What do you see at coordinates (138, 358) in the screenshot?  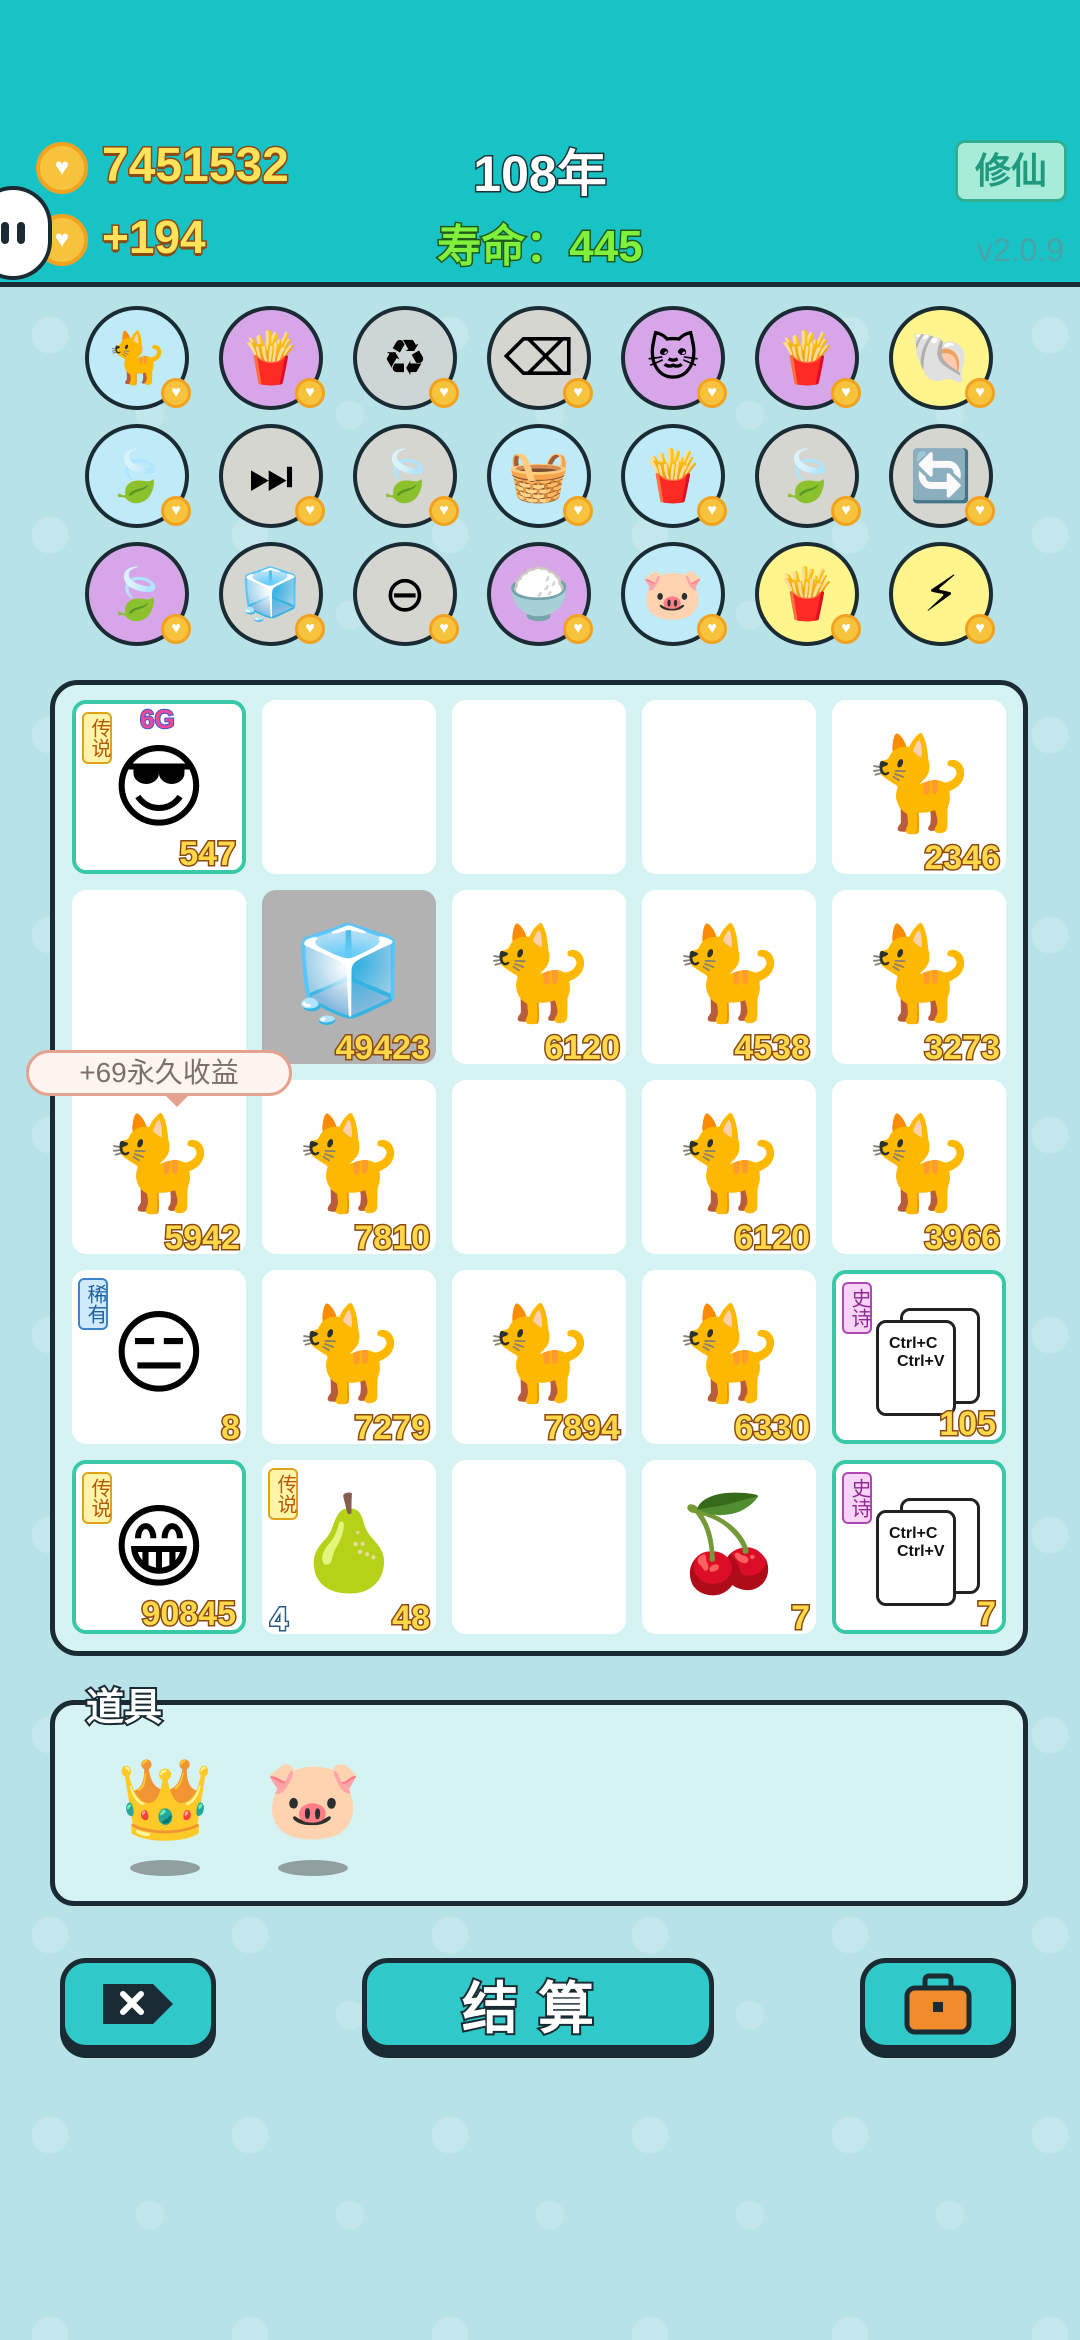 I see `cat-face-icon: 🐈 ♥` at bounding box center [138, 358].